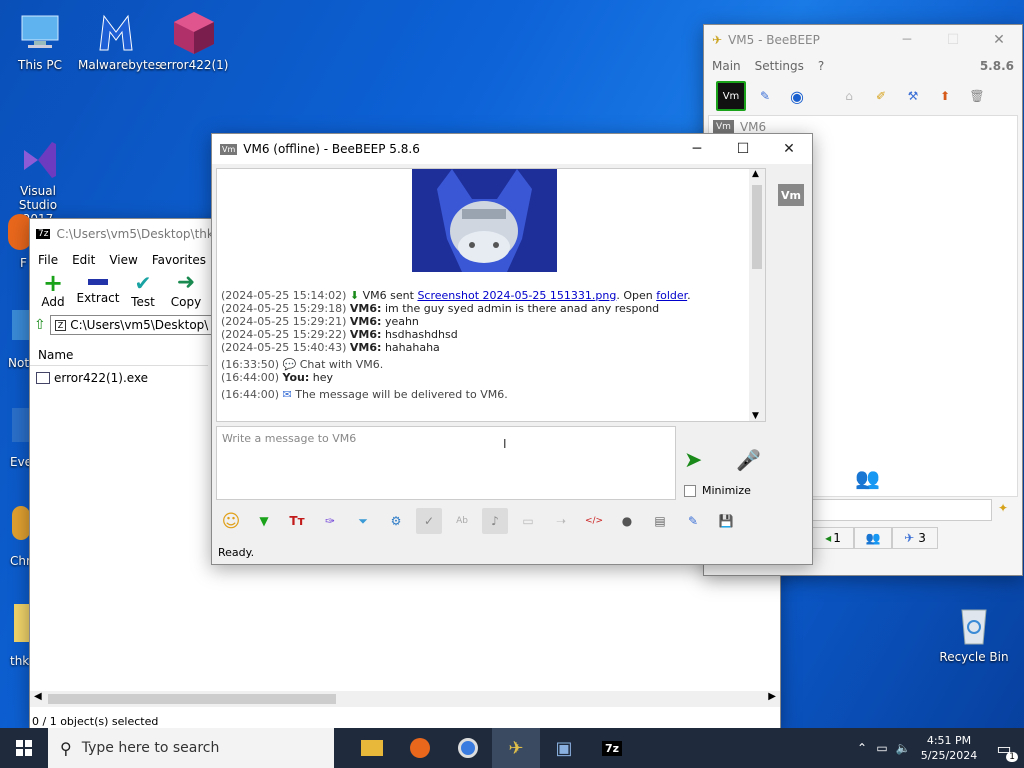  I want to click on clock: 4:51 PM 5/25/2024, so click(949, 748).